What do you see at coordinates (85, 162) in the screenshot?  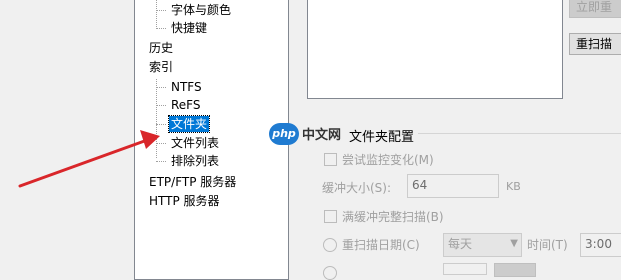 I see `arrow-shaft` at bounding box center [85, 162].